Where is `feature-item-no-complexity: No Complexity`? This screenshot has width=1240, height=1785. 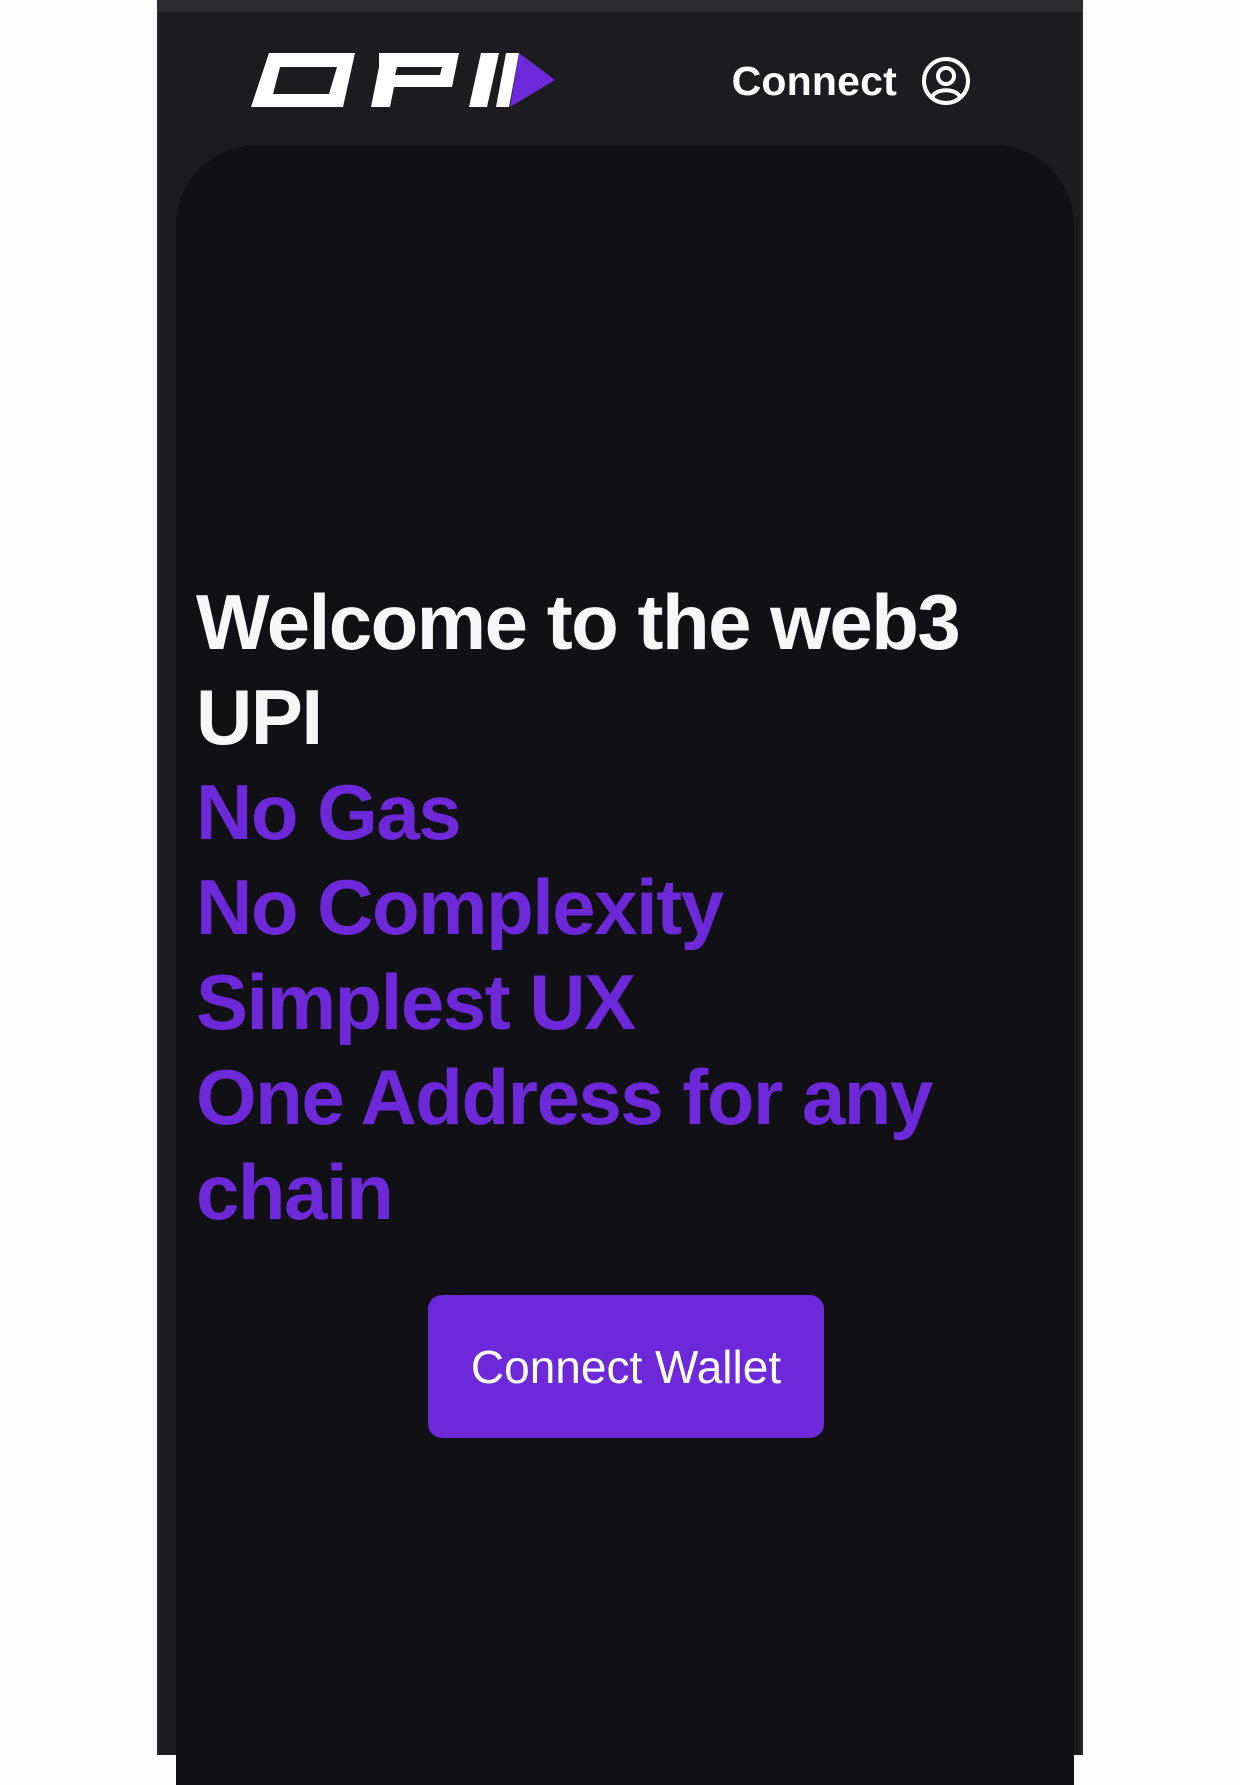
feature-item-no-complexity: No Complexity is located at coordinates (460, 907).